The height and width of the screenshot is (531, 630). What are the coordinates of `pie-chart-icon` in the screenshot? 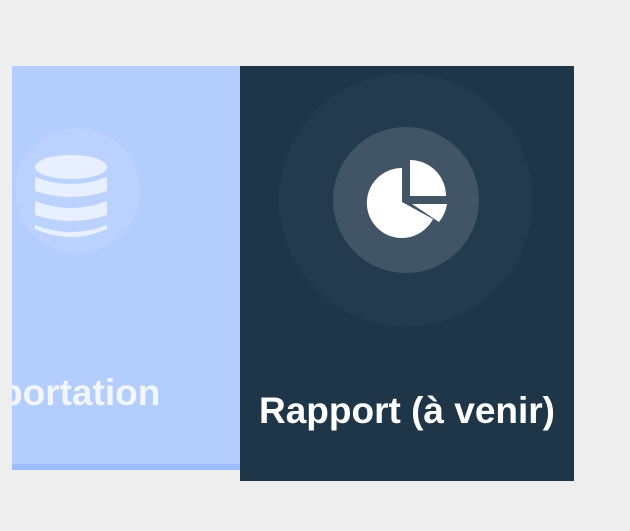 It's located at (406, 199).